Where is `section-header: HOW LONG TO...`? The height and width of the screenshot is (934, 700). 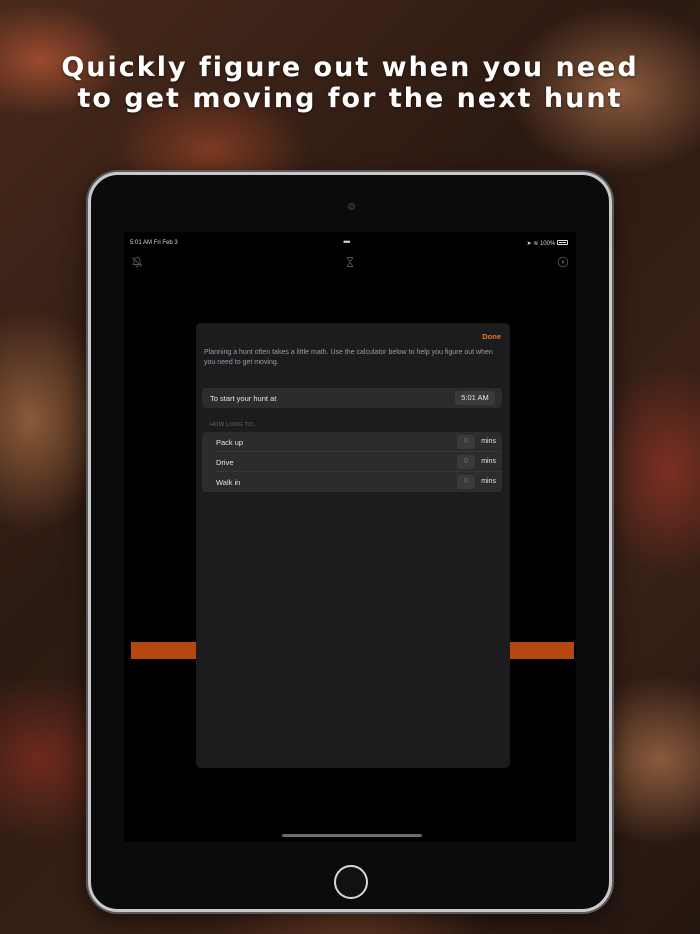 section-header: HOW LONG TO... is located at coordinates (234, 425).